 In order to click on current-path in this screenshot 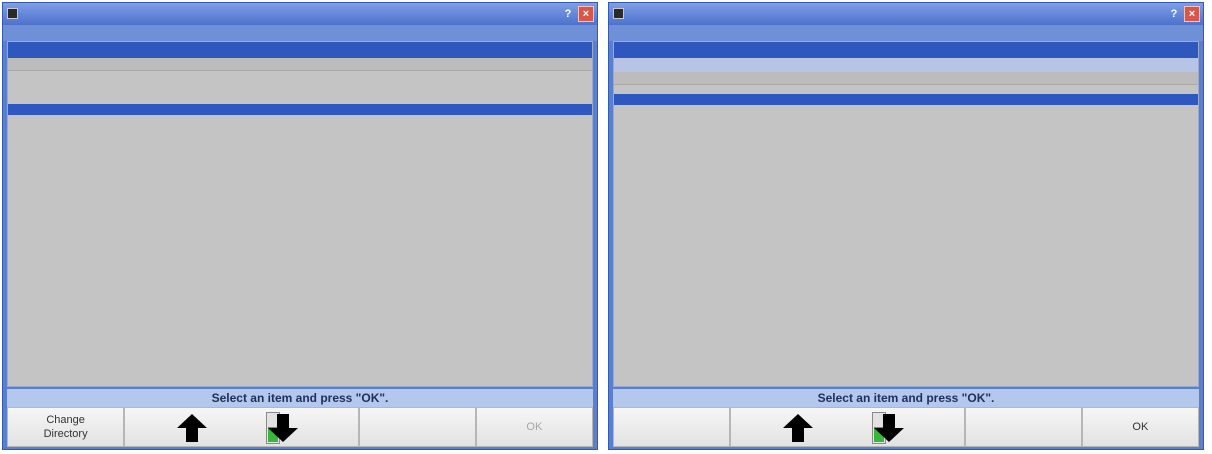, I will do `click(906, 65)`.